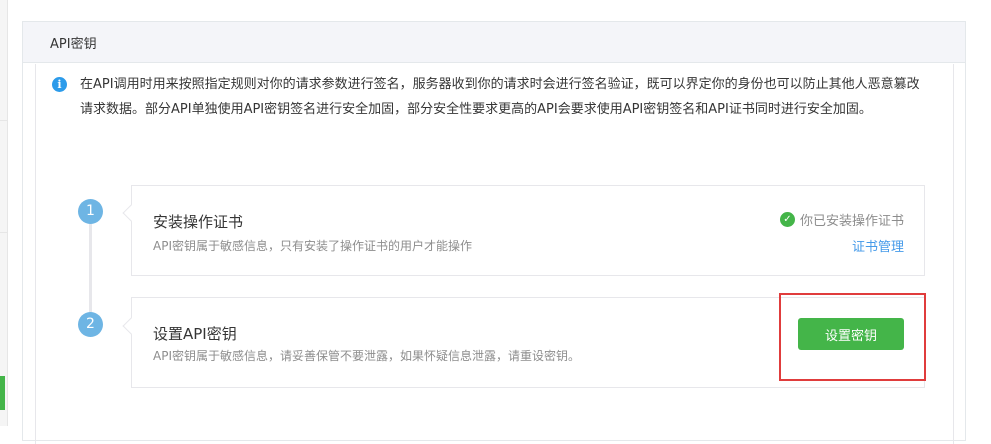  Describe the element at coordinates (878, 245) in the screenshot. I see `certificate-management-link: 证书管理` at that location.